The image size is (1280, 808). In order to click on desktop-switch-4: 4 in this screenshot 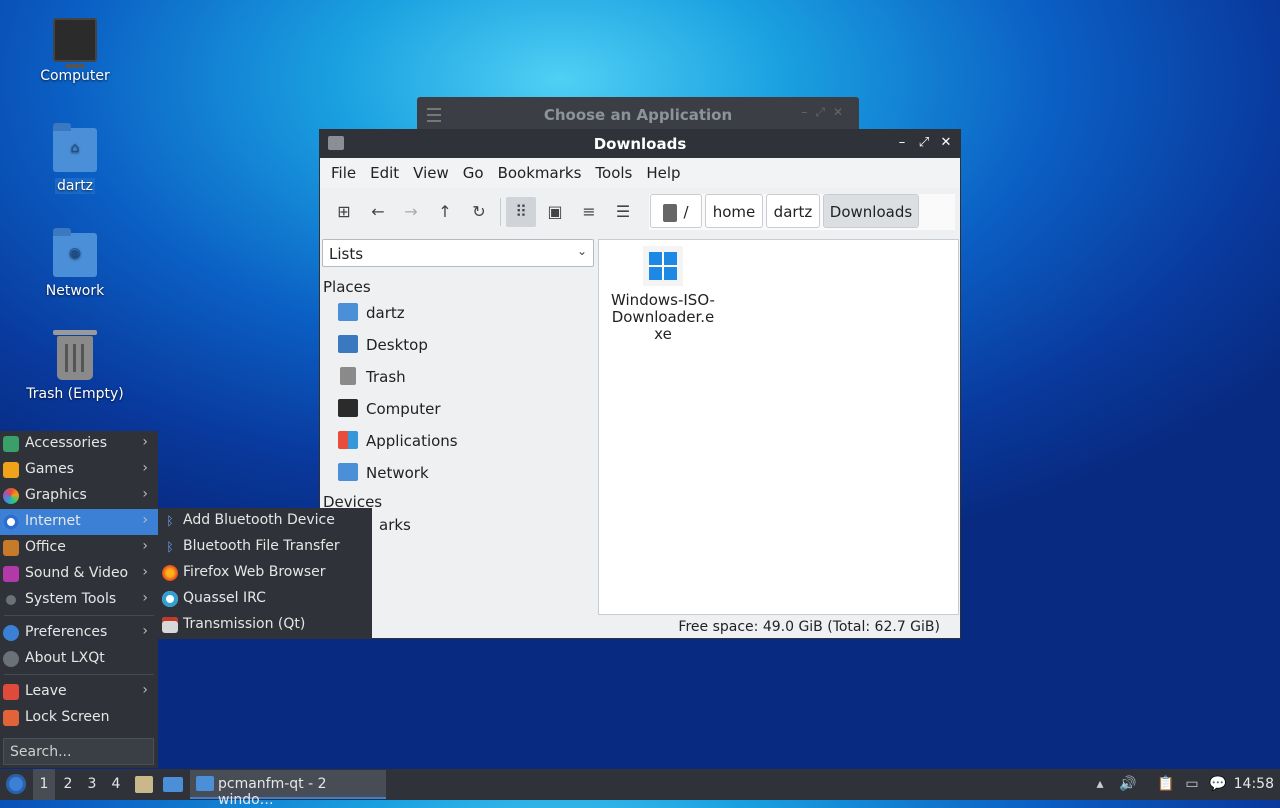, I will do `click(116, 784)`.